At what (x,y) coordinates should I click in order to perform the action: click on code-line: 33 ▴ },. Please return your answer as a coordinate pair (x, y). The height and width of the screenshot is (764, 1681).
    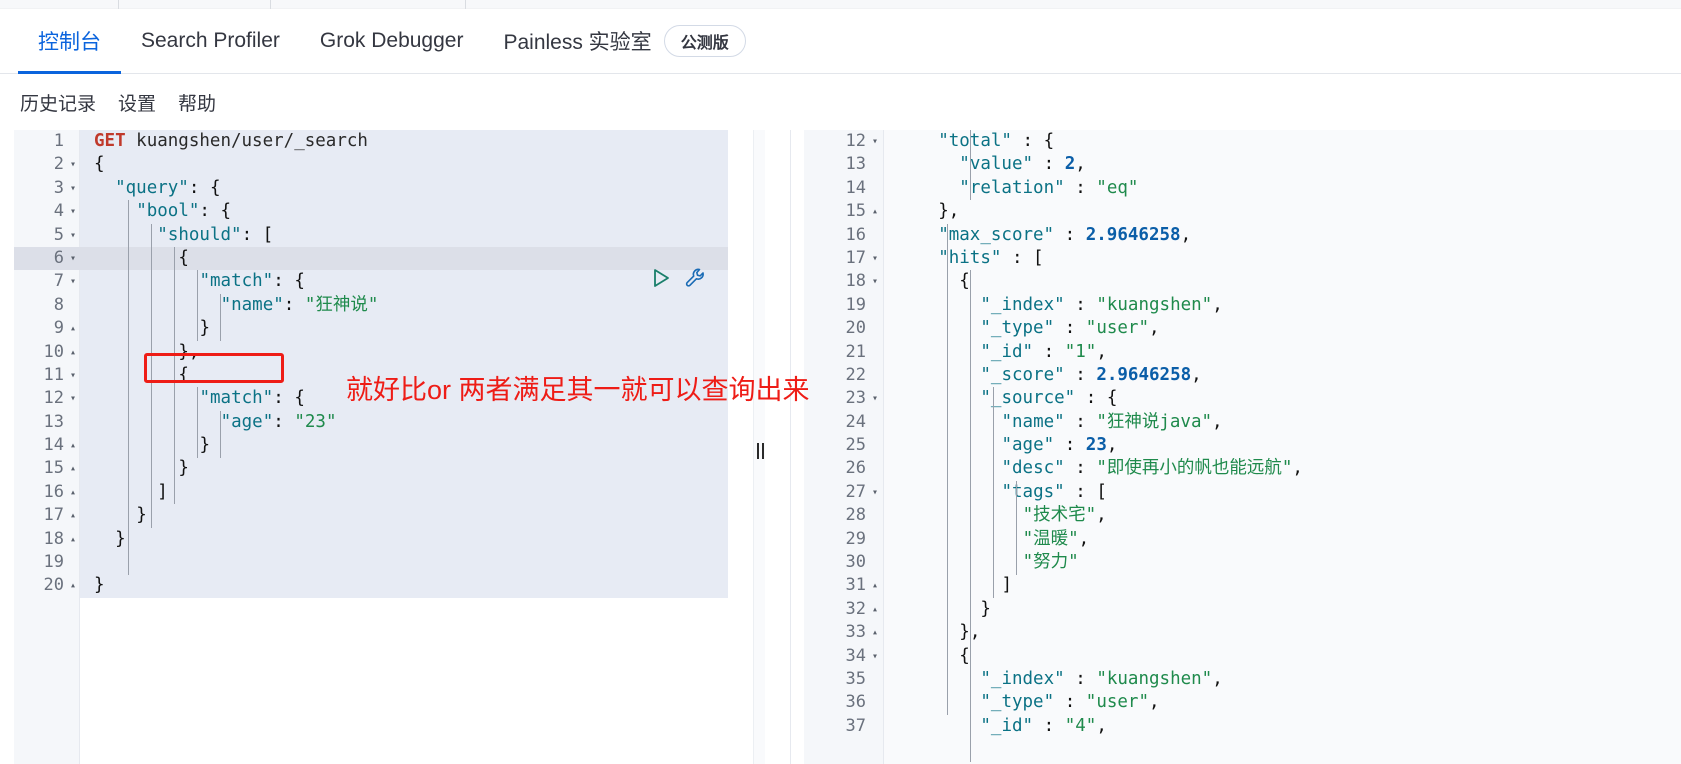
    Looking at the image, I should click on (1242, 632).